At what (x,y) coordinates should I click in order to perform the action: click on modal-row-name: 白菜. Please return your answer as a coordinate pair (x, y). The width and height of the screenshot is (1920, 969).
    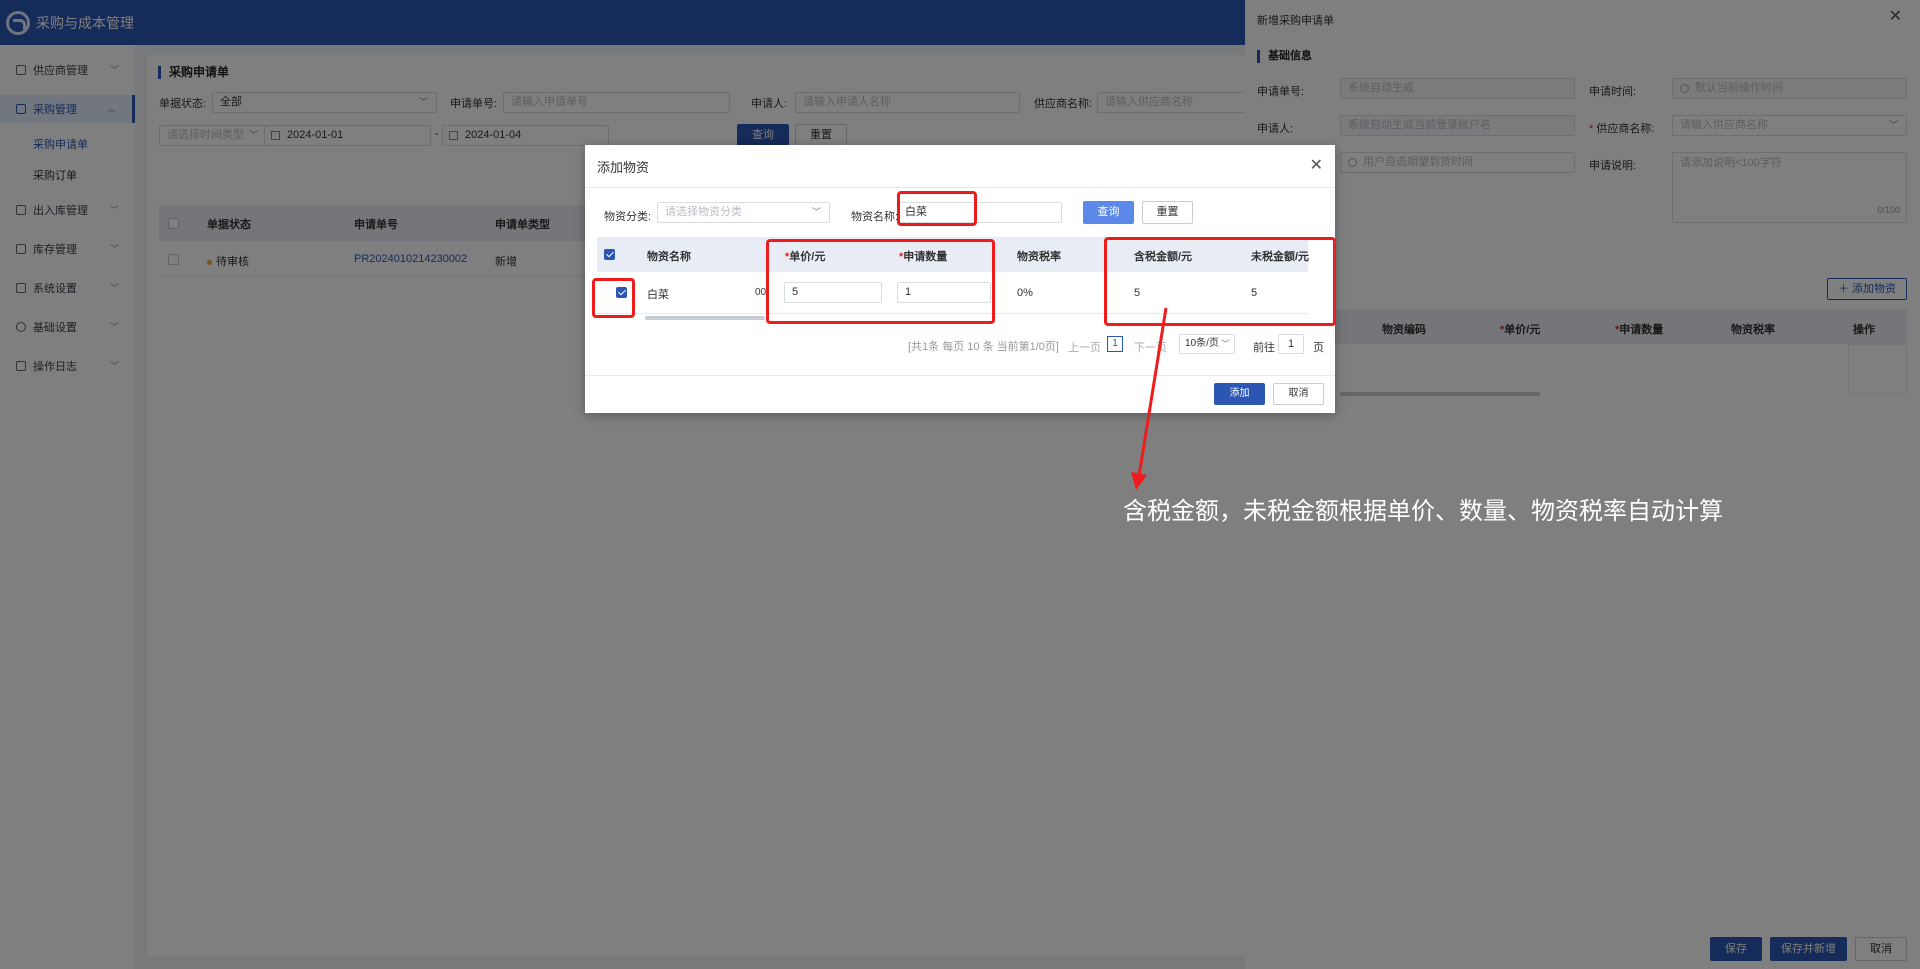
    Looking at the image, I should click on (658, 295).